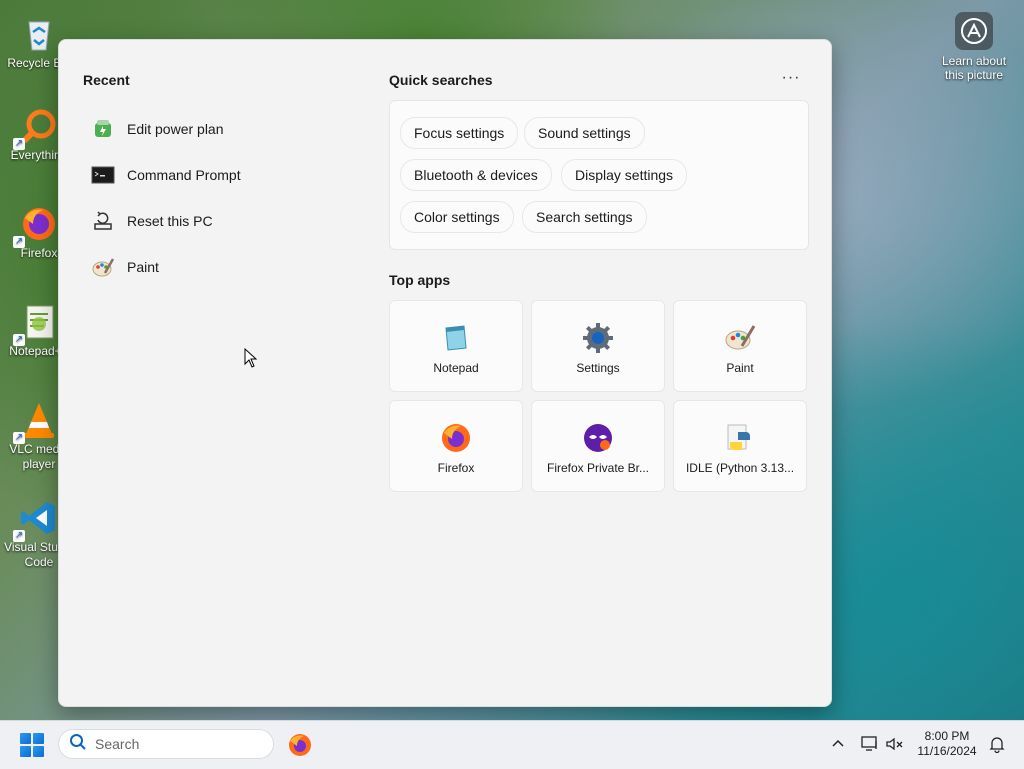 This screenshot has width=1024, height=769. I want to click on vlc-icon: ↗, so click(36, 422).